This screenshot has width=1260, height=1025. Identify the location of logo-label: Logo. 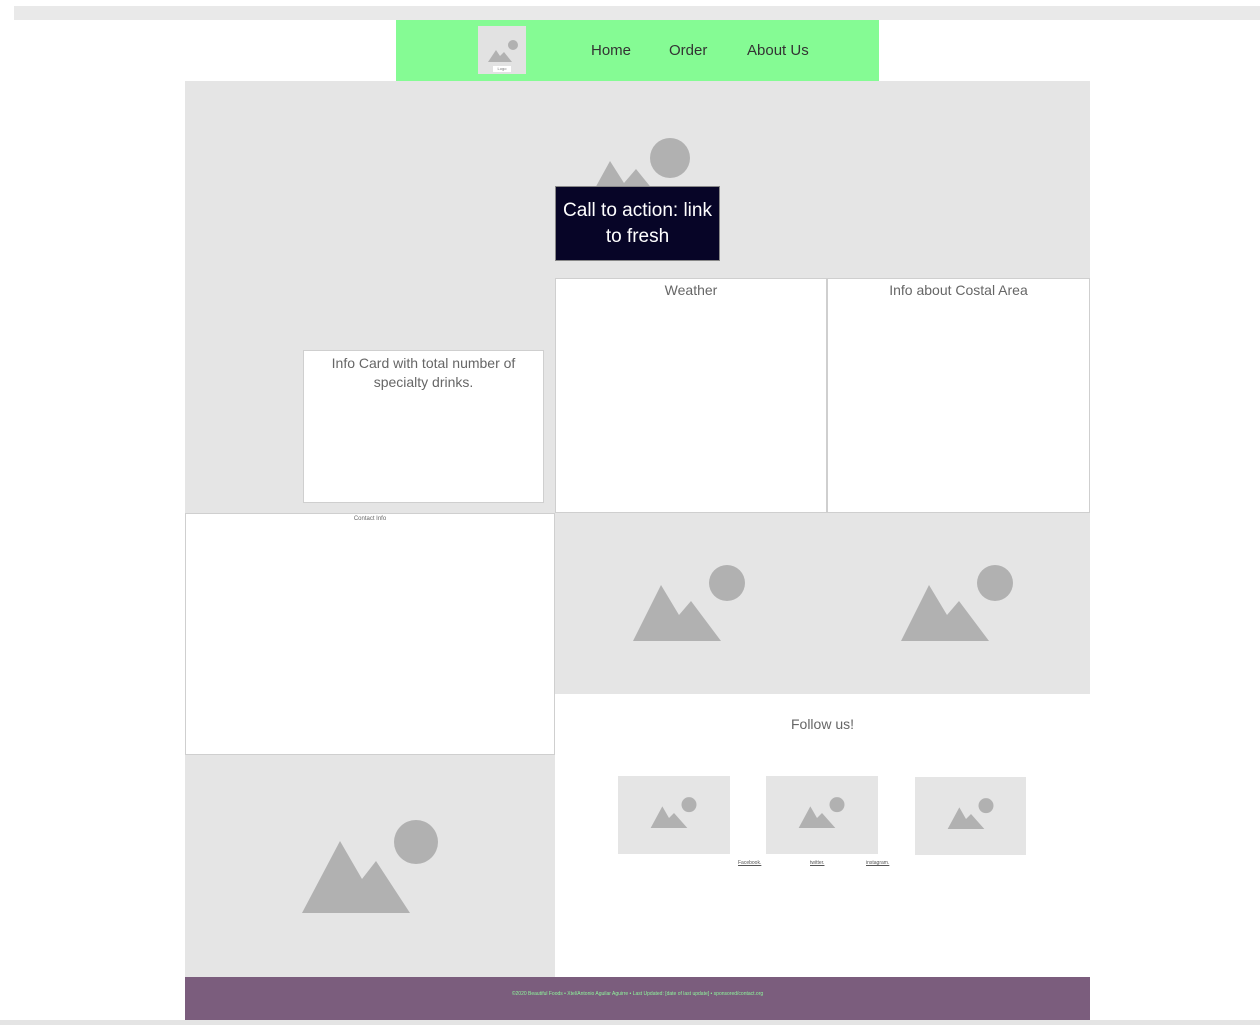
(502, 69).